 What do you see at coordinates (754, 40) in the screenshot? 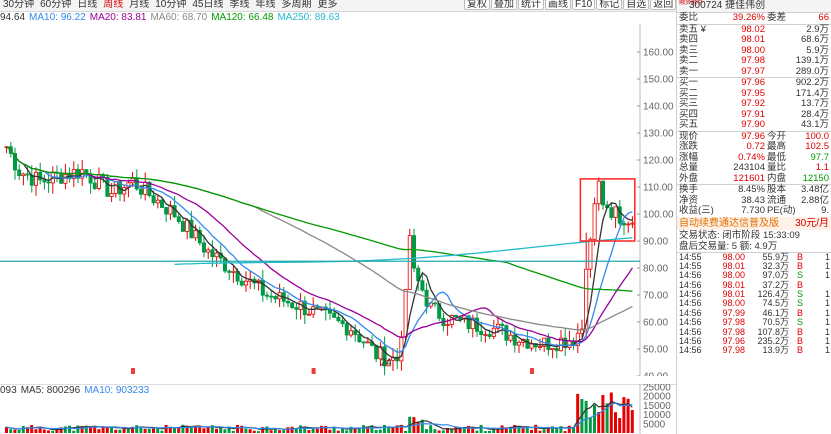
I see `asks-row-1: 卖四 98.01 68.6万` at bounding box center [754, 40].